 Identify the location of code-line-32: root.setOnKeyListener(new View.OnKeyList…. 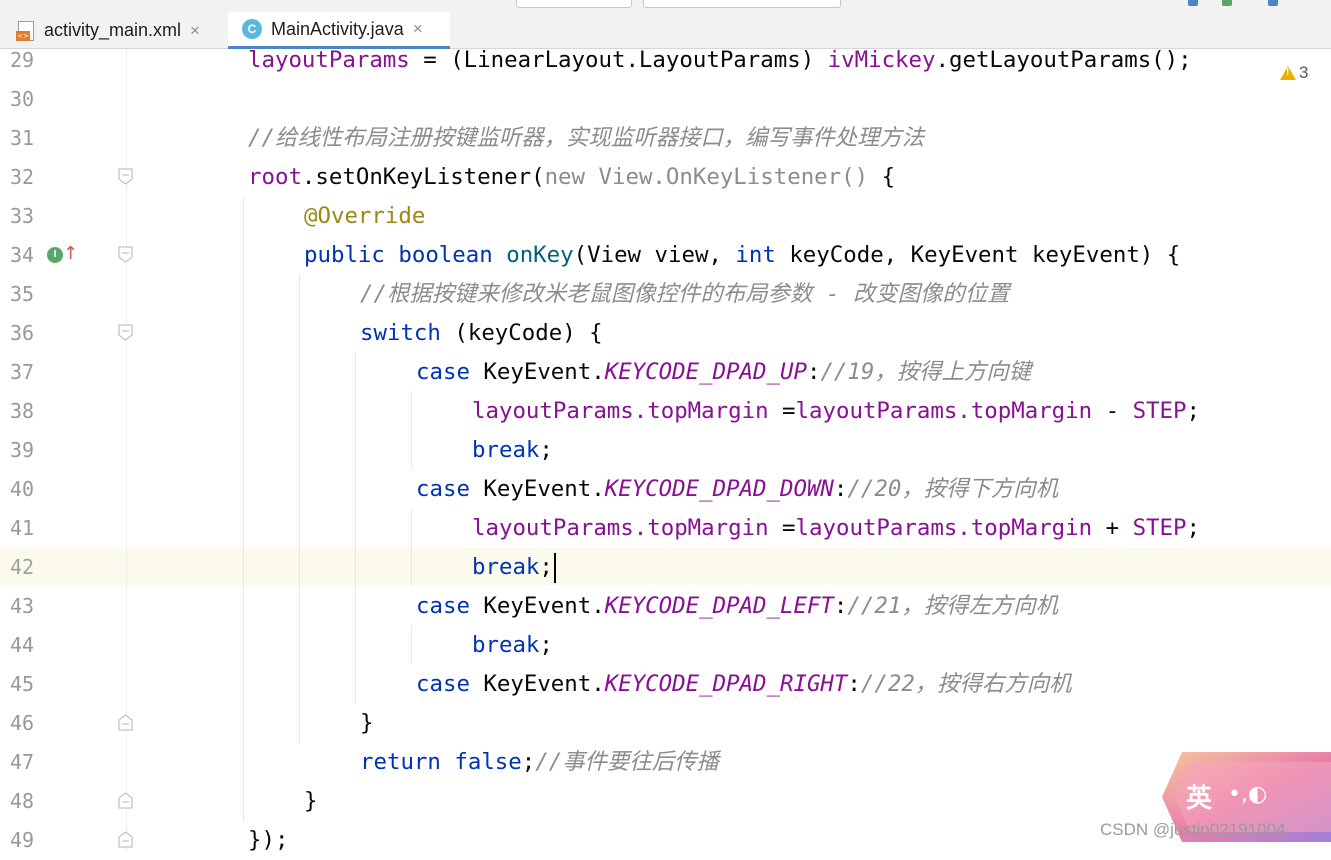
(571, 177).